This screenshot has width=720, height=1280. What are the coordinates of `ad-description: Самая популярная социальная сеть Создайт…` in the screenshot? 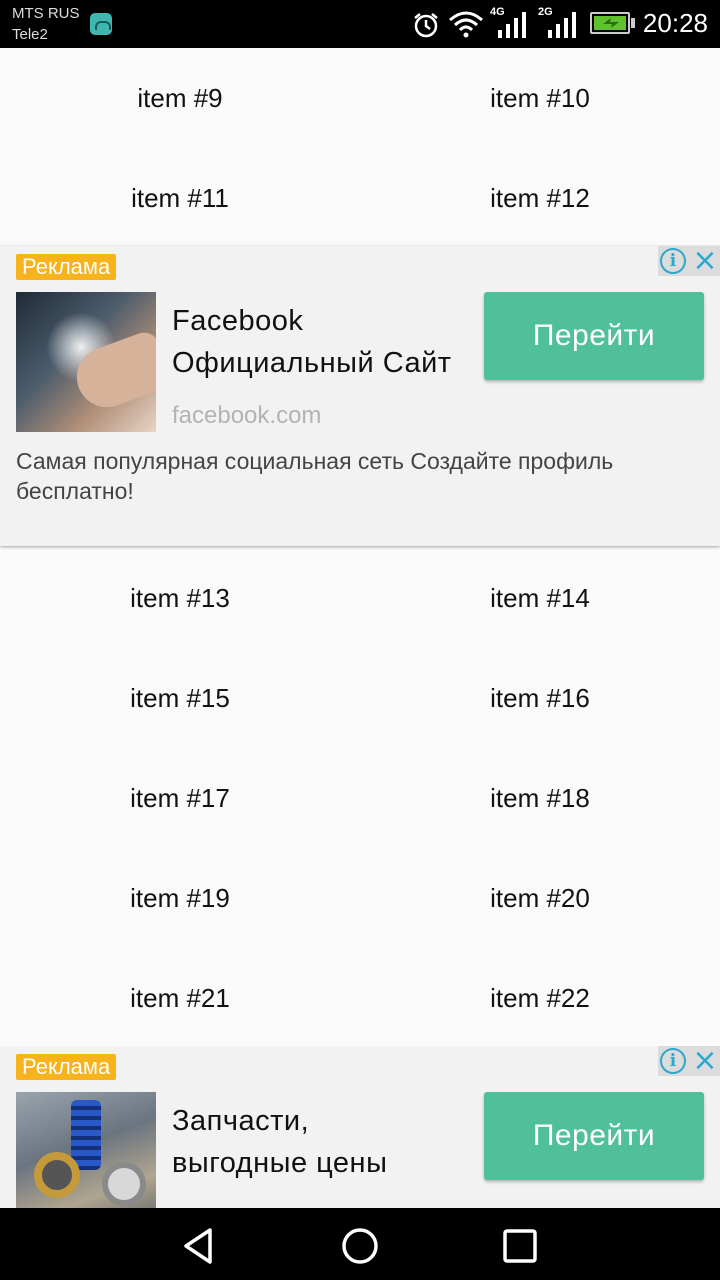 It's located at (315, 476).